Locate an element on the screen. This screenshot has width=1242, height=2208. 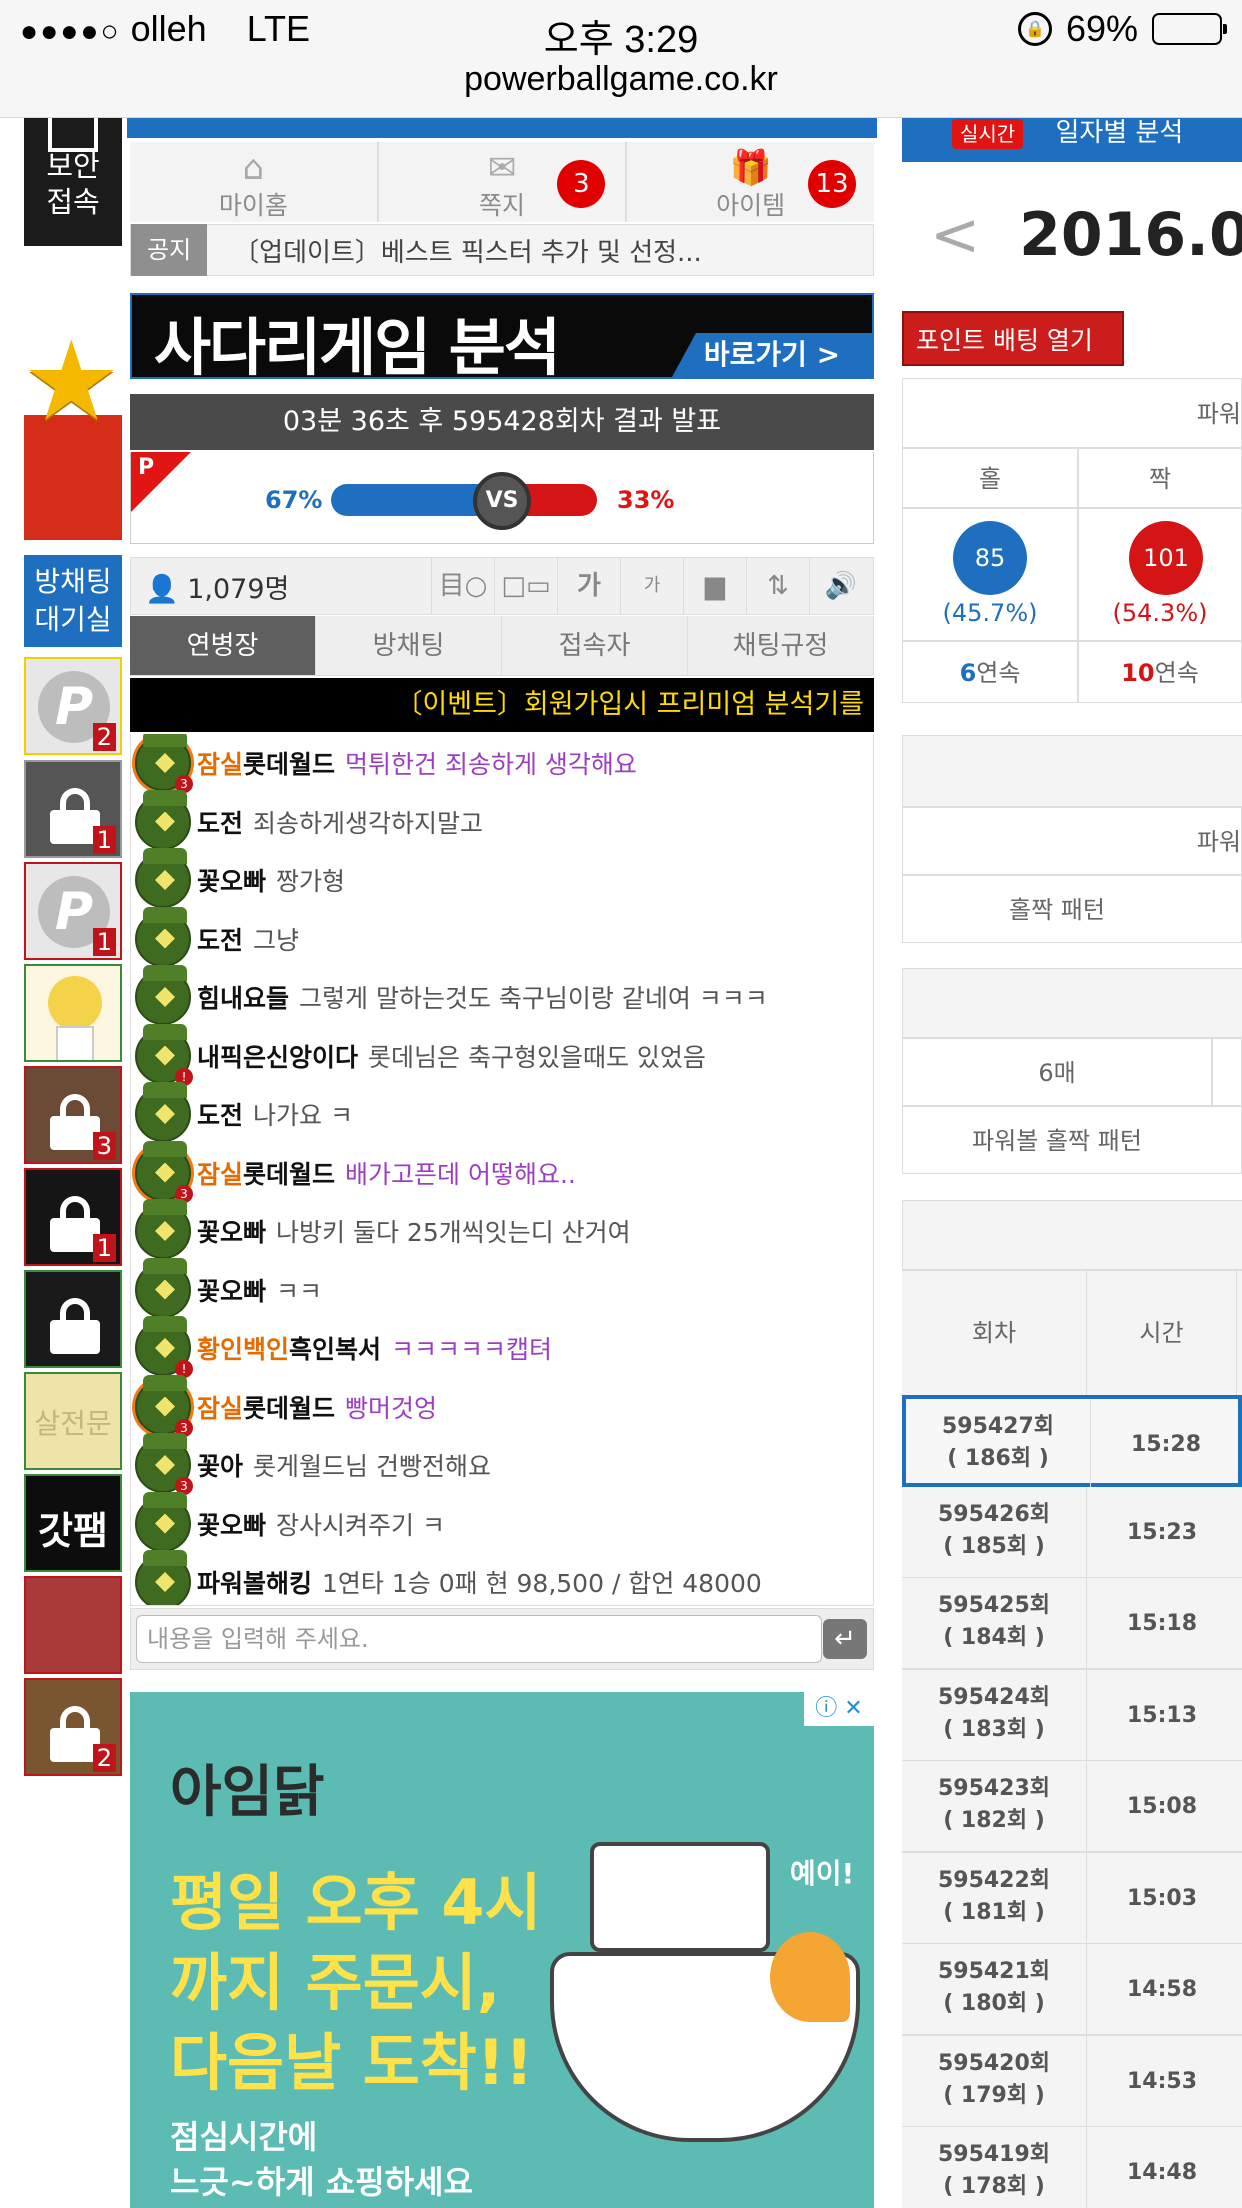
event-banner: 〔이벤트〕회원가입시 프리미엄 분석기를 is located at coordinates (502, 705).